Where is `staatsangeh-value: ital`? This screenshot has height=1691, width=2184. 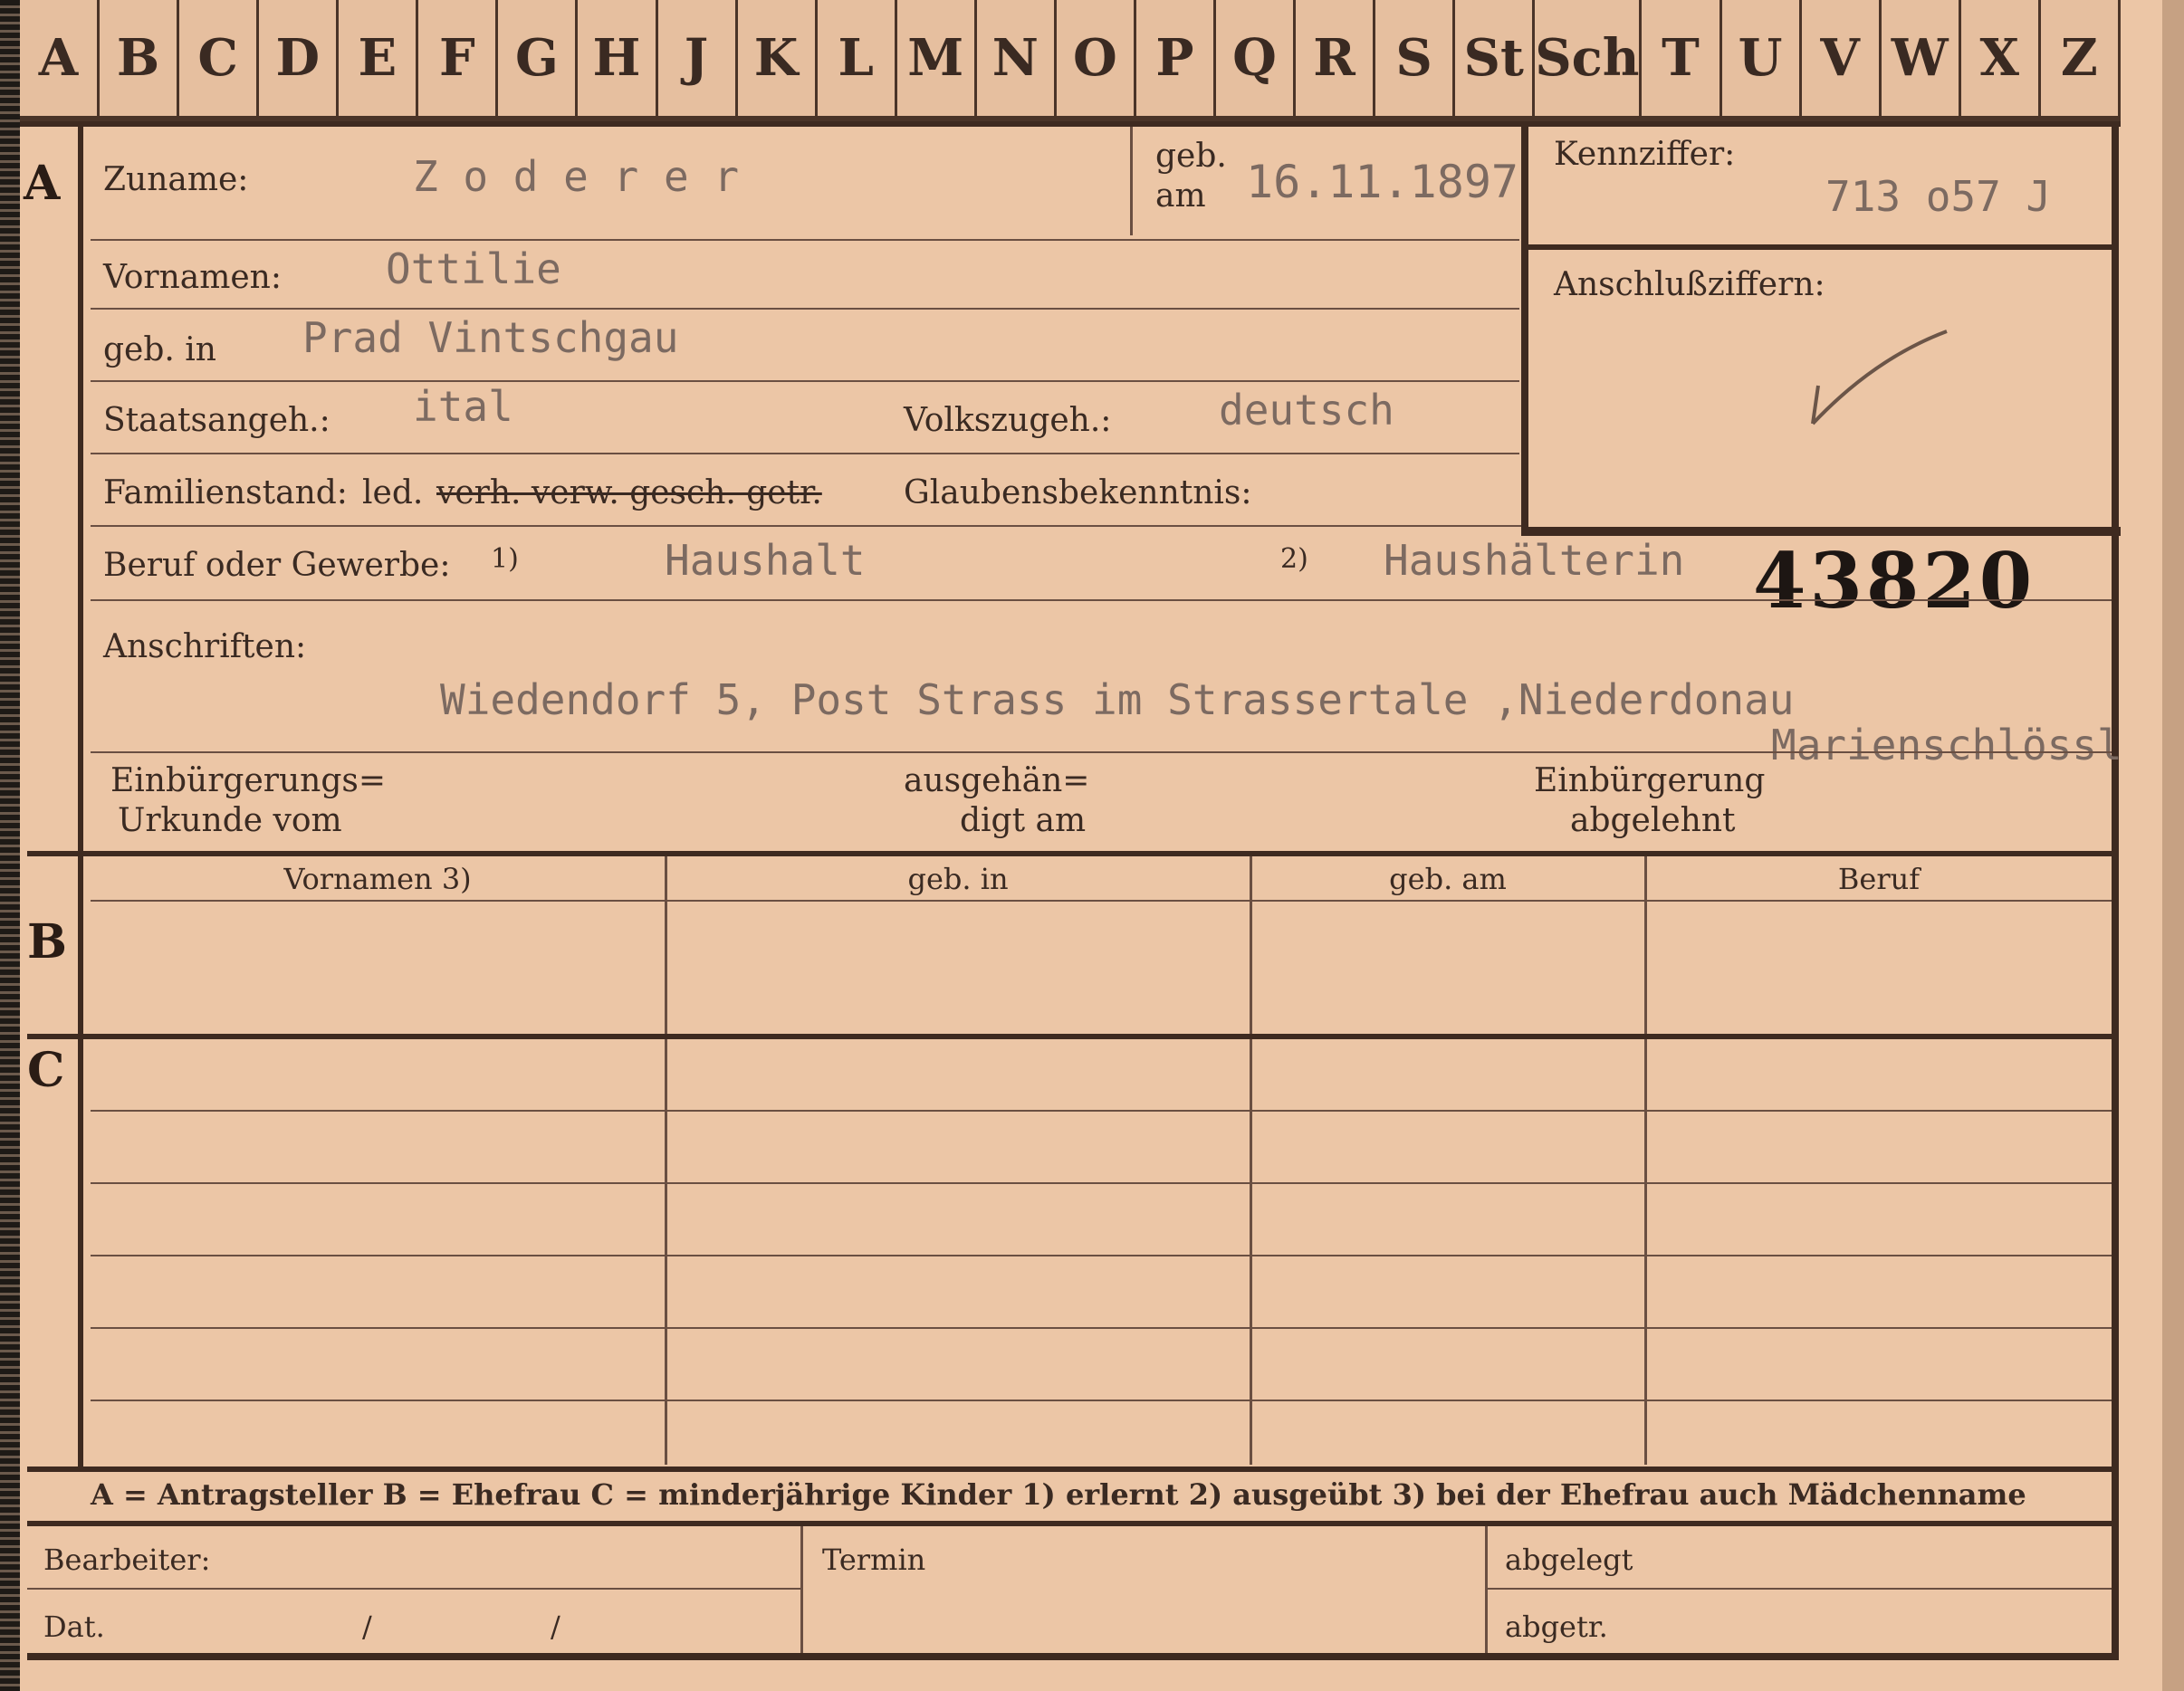
staatsangeh-value: ital is located at coordinates (463, 406).